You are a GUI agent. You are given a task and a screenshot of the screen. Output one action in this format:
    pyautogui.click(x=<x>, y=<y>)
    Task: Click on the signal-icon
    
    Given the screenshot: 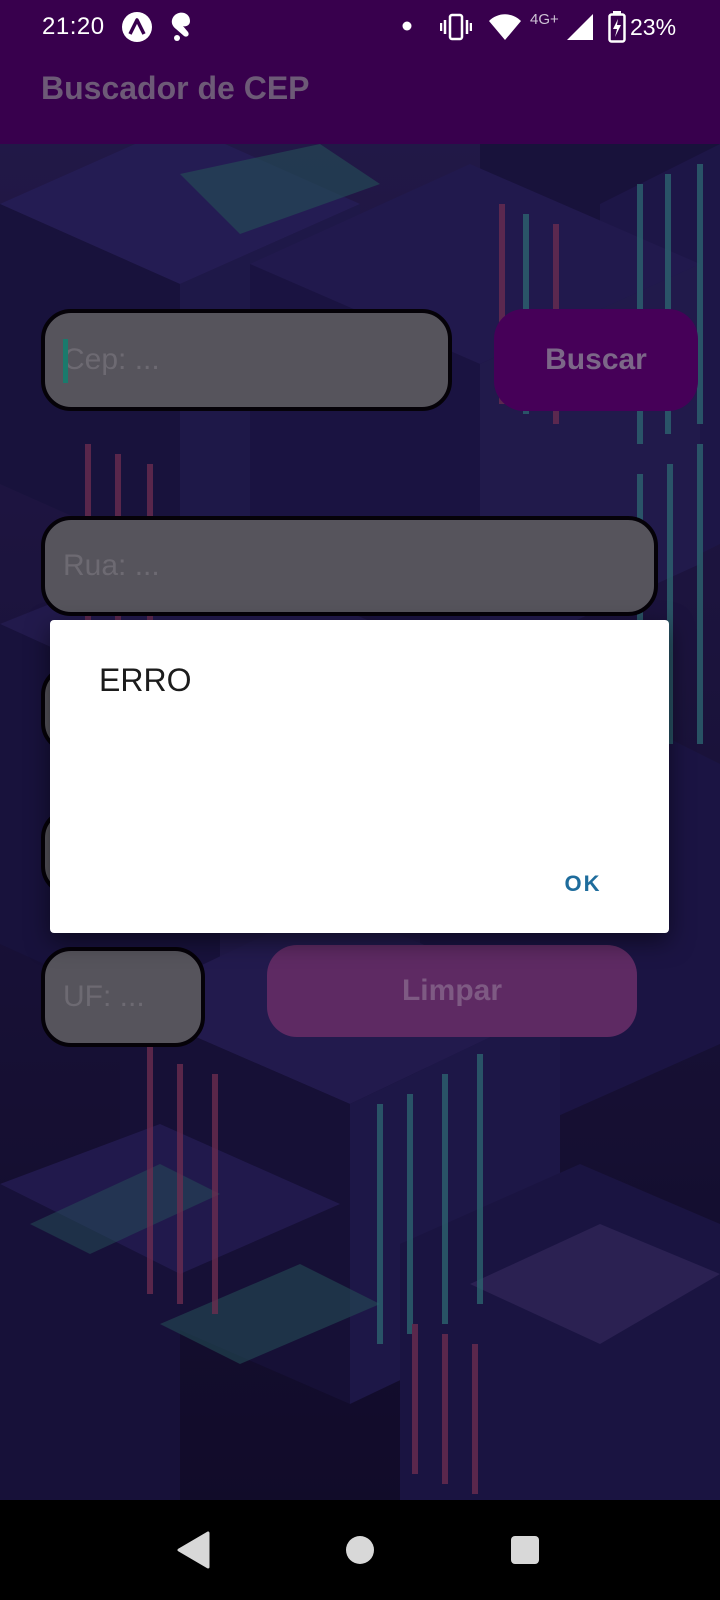 What is the action you would take?
    pyautogui.click(x=580, y=27)
    